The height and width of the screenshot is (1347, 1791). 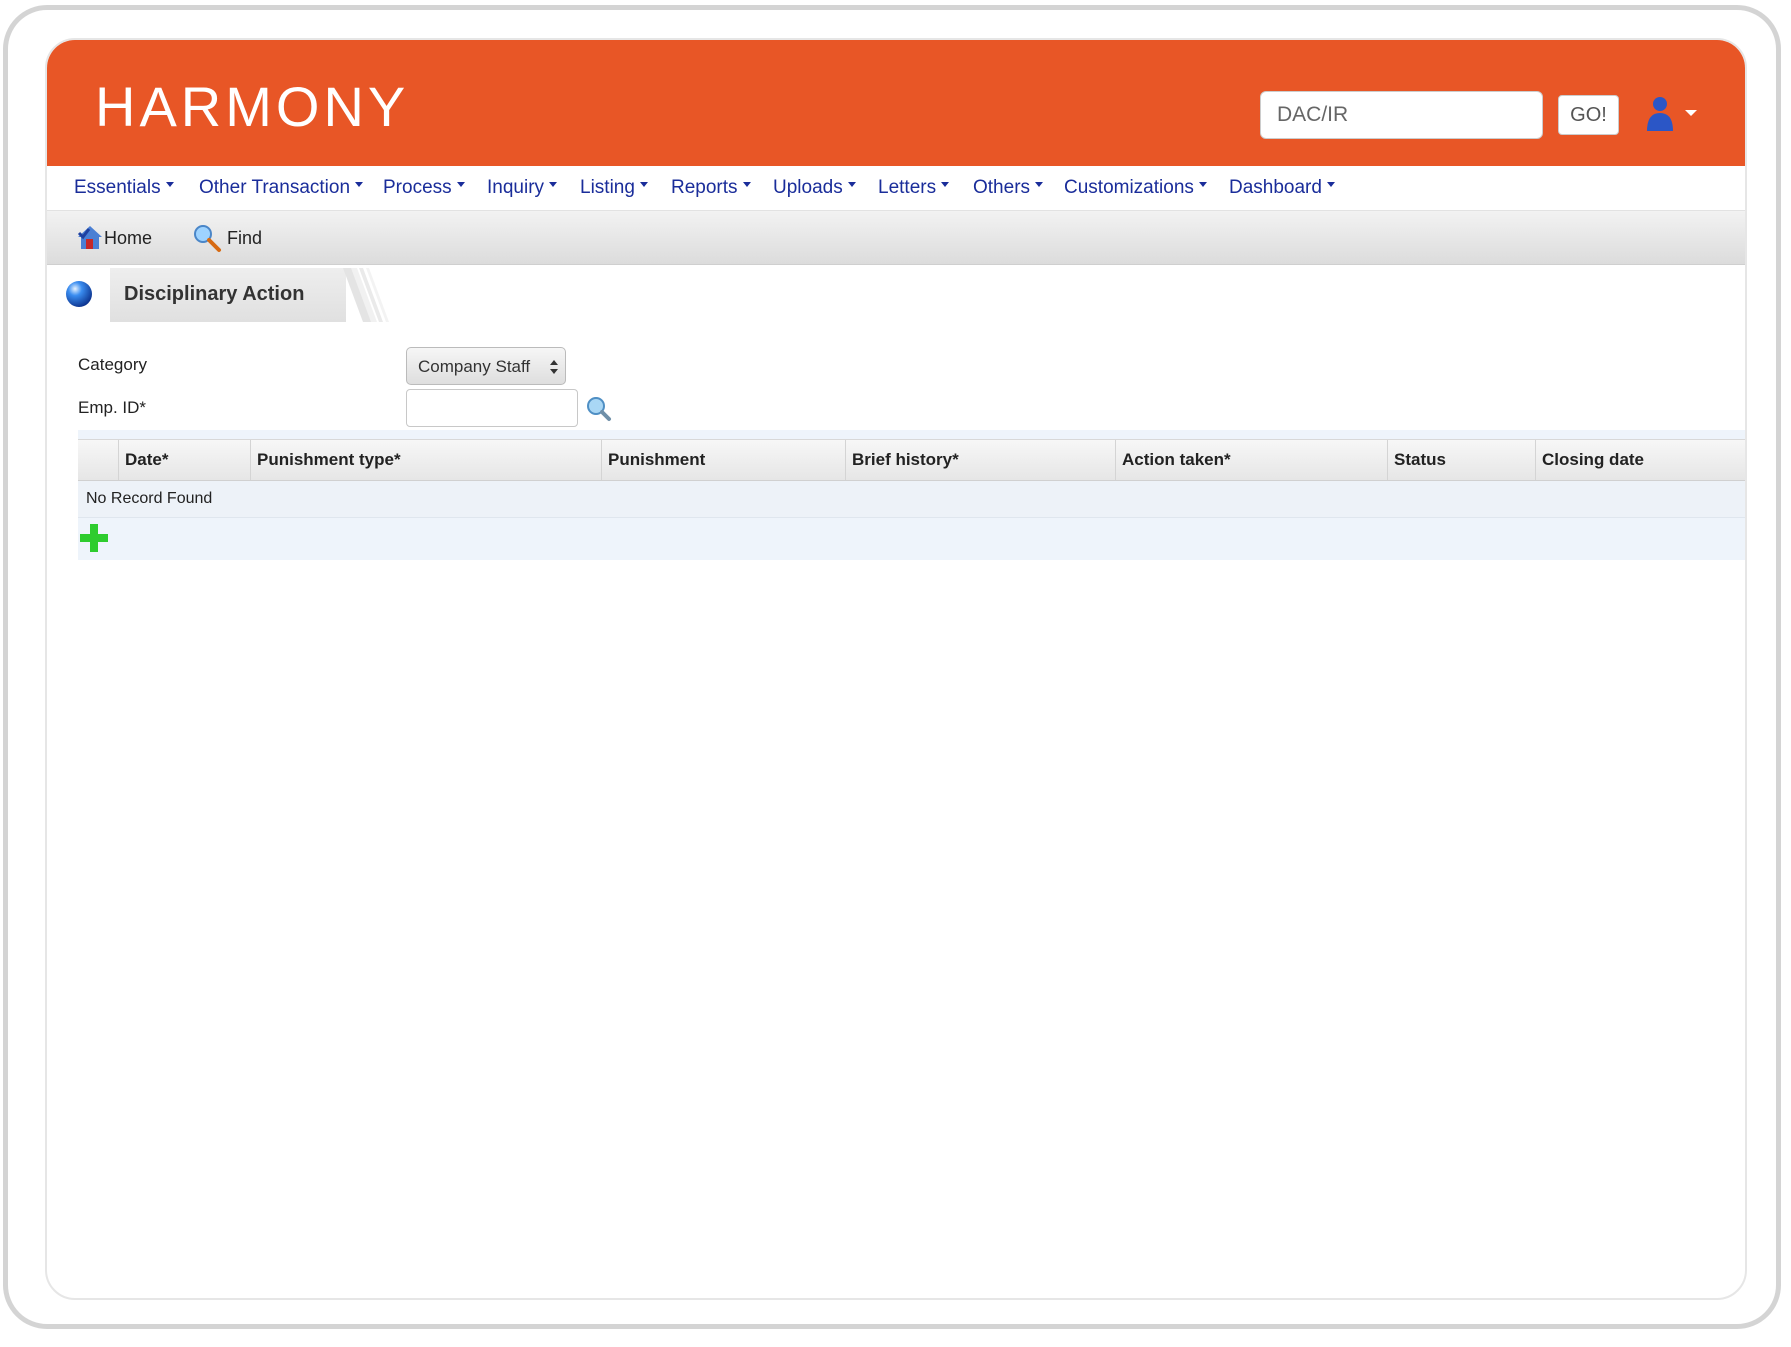 What do you see at coordinates (245, 238) in the screenshot?
I see `find-label: Find` at bounding box center [245, 238].